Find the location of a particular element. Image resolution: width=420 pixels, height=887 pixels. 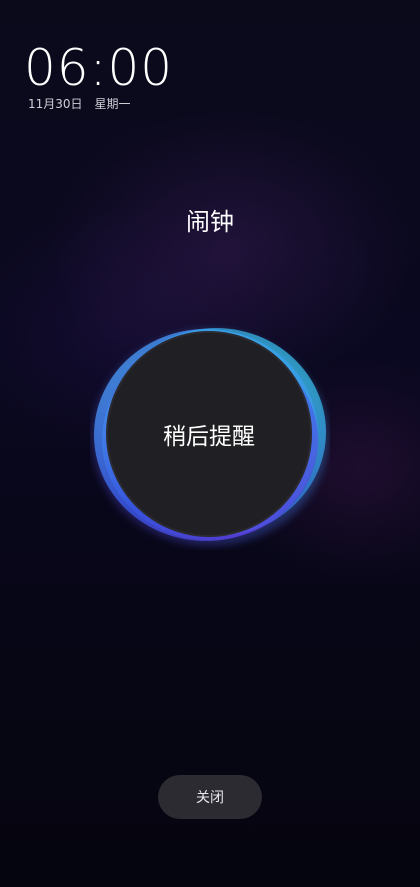

snooze-button: 稍后提醒 is located at coordinates (209, 434).